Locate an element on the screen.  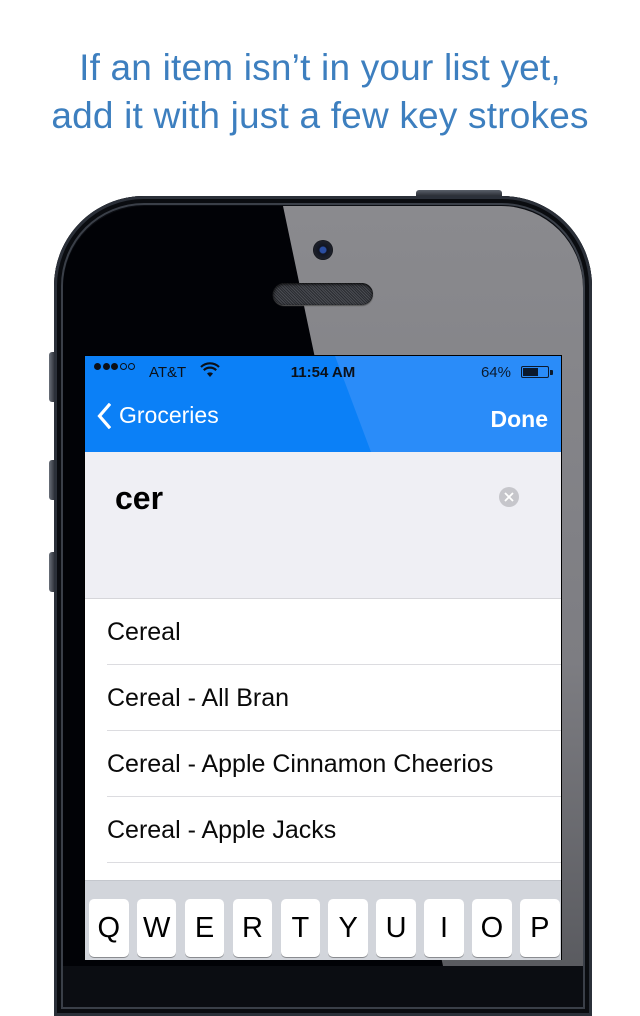
suggestion-label: Cereal is located at coordinates (144, 632).